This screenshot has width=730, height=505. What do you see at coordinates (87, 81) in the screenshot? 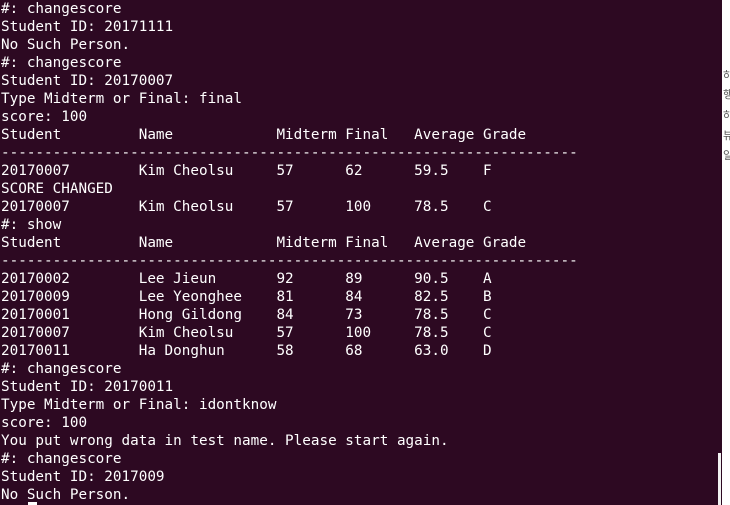
I see `terminal-line: Student ID: 20170007` at bounding box center [87, 81].